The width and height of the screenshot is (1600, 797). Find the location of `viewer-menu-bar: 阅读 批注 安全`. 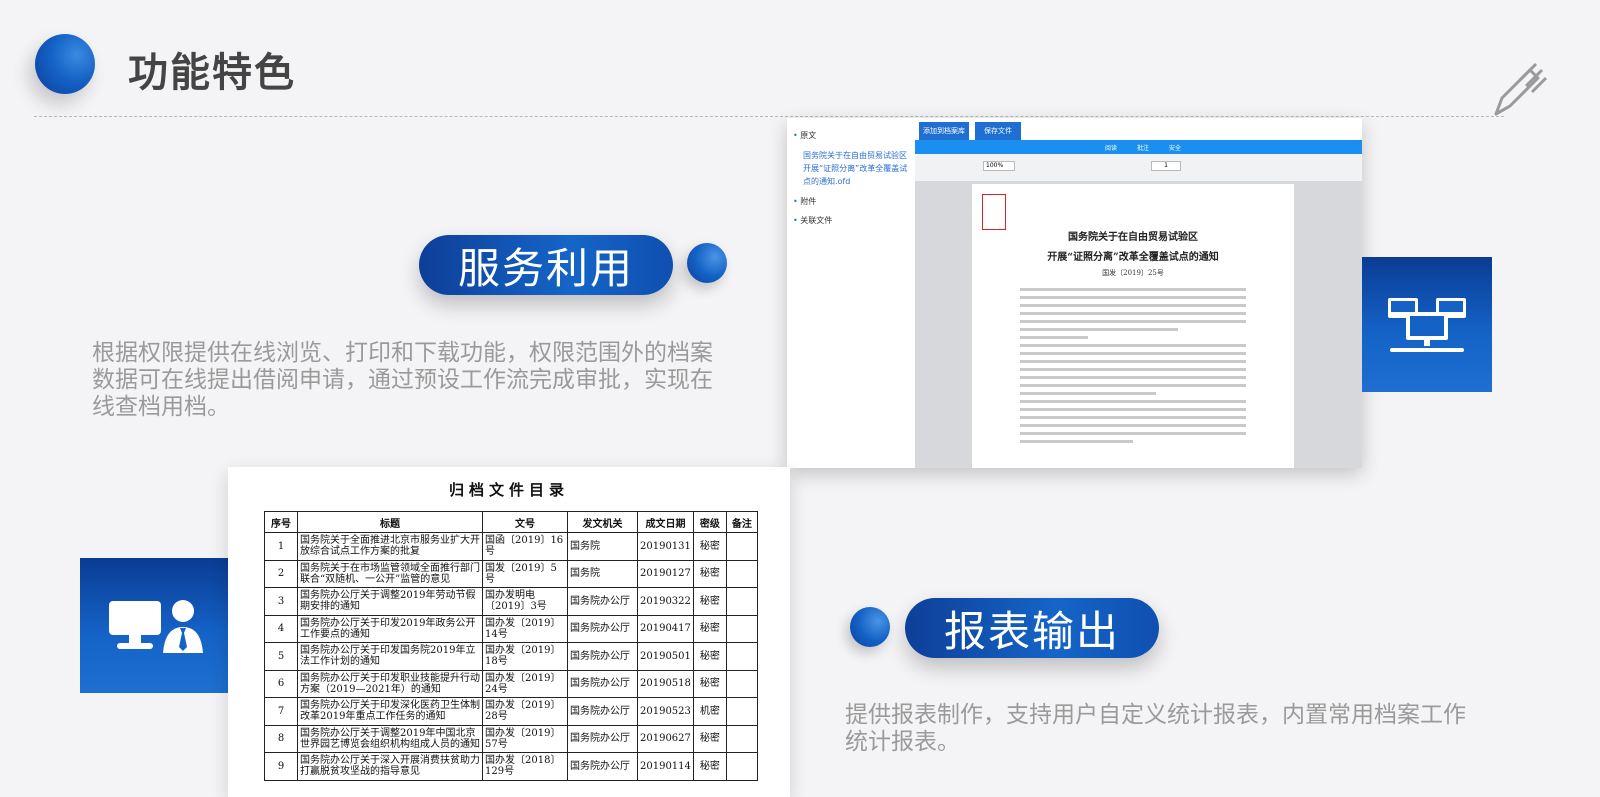

viewer-menu-bar: 阅读 批注 安全 is located at coordinates (1138, 147).